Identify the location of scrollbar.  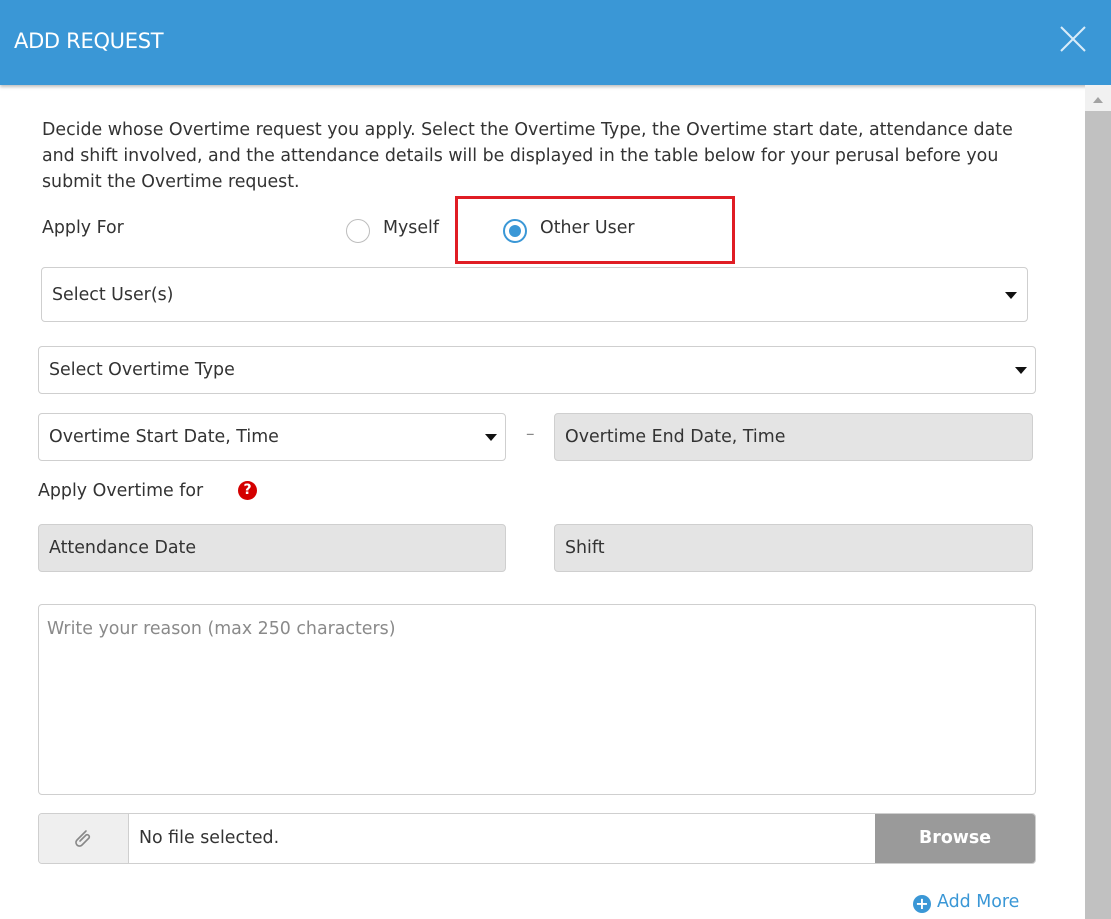
(1098, 502).